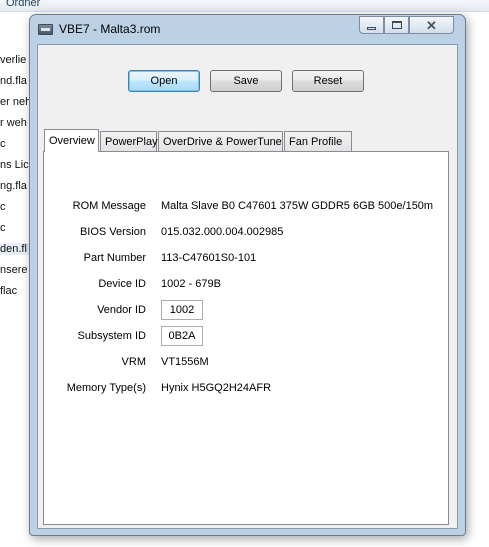 The image size is (489, 547). Describe the element at coordinates (106, 388) in the screenshot. I see `memory-type-label: Memory Type(s)` at that location.